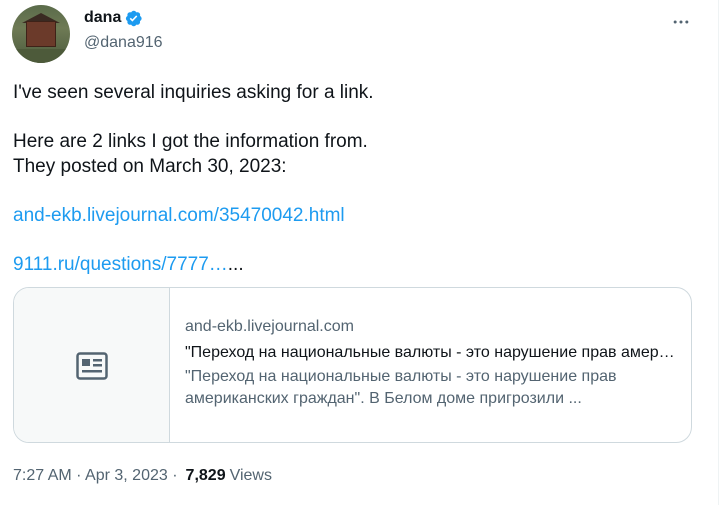 The height and width of the screenshot is (505, 719). Describe the element at coordinates (133, 18) in the screenshot. I see `verified-badge-icon` at that location.